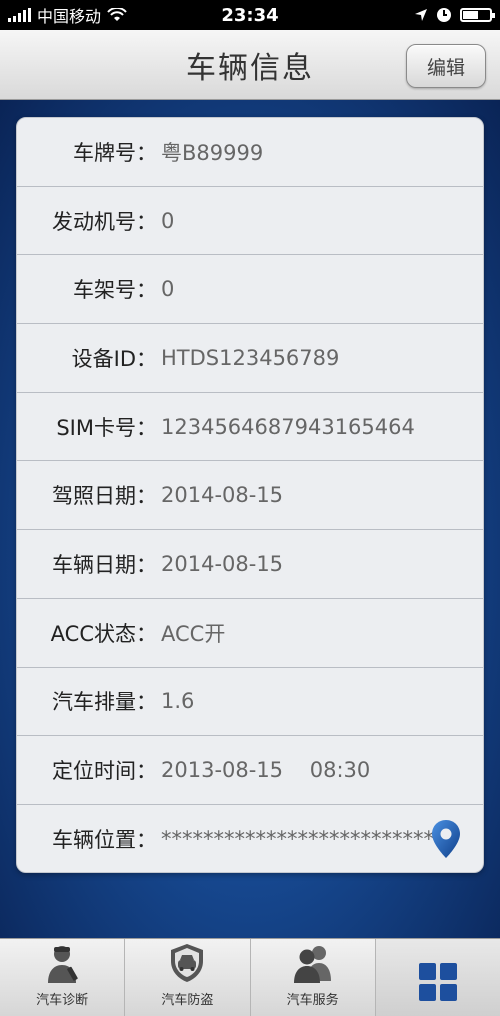 The height and width of the screenshot is (1016, 500). I want to click on info-row-engine: 发动机号： 0, so click(250, 221).